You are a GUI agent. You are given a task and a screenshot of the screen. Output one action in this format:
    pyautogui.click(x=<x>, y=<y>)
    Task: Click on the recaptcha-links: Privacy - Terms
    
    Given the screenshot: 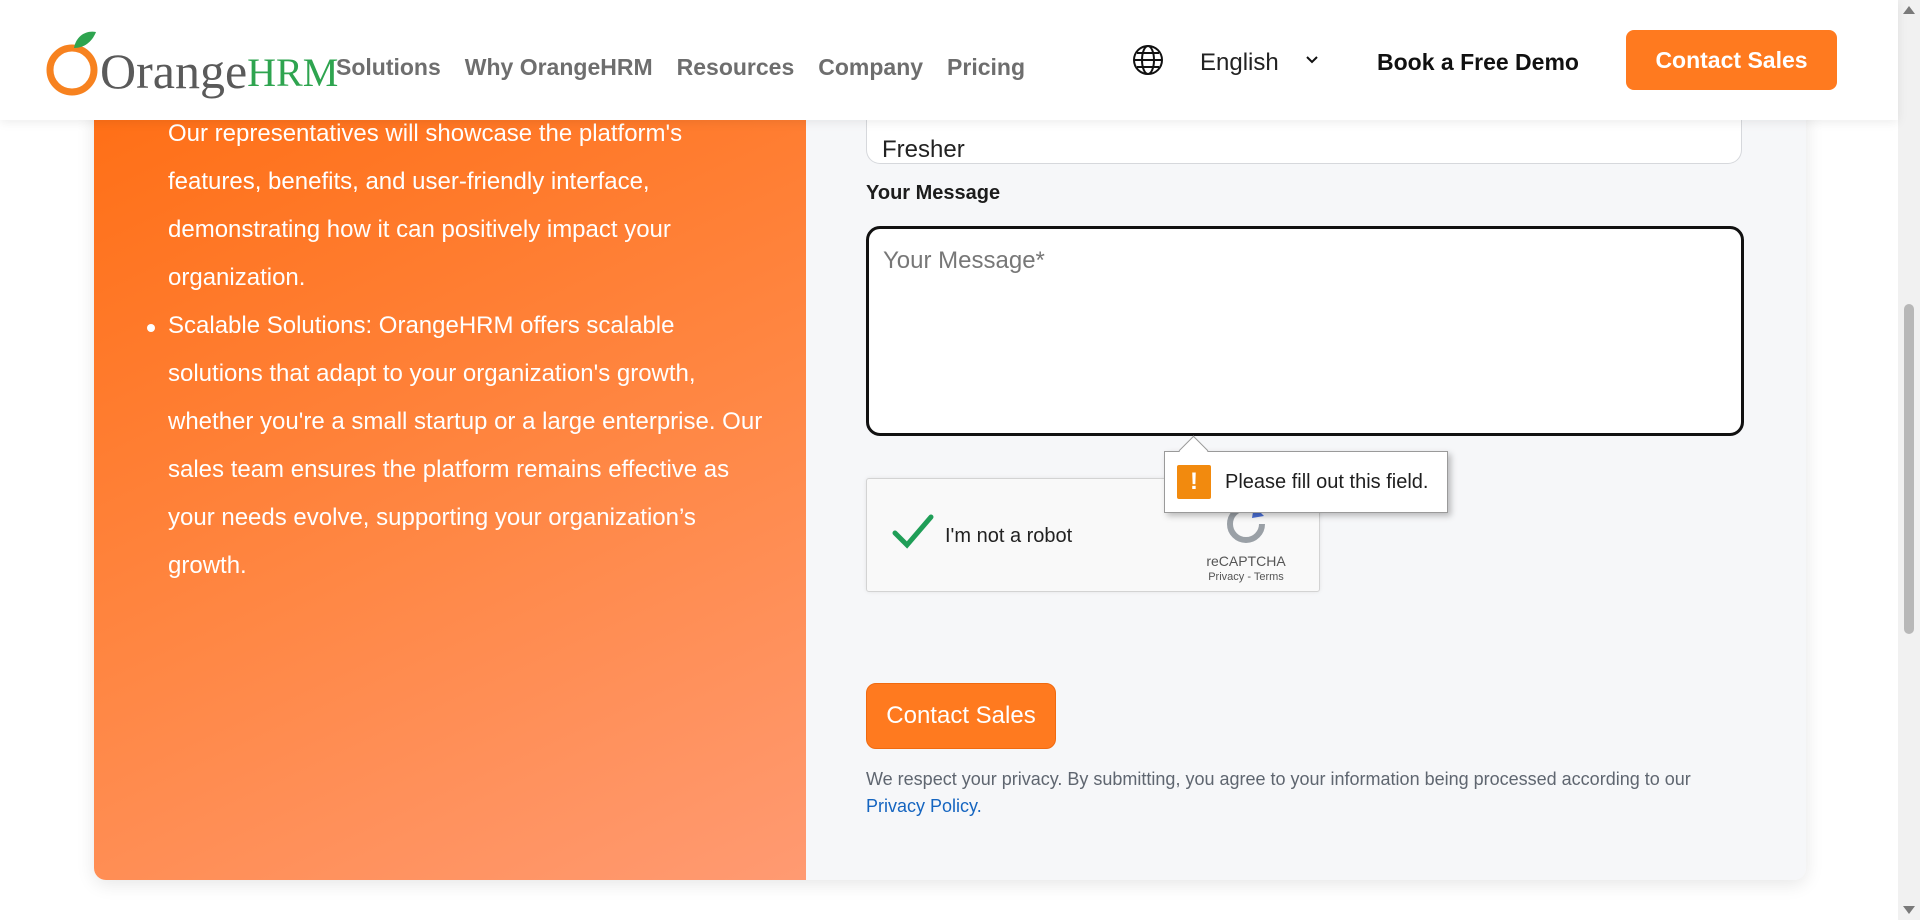 What is the action you would take?
    pyautogui.click(x=1246, y=577)
    